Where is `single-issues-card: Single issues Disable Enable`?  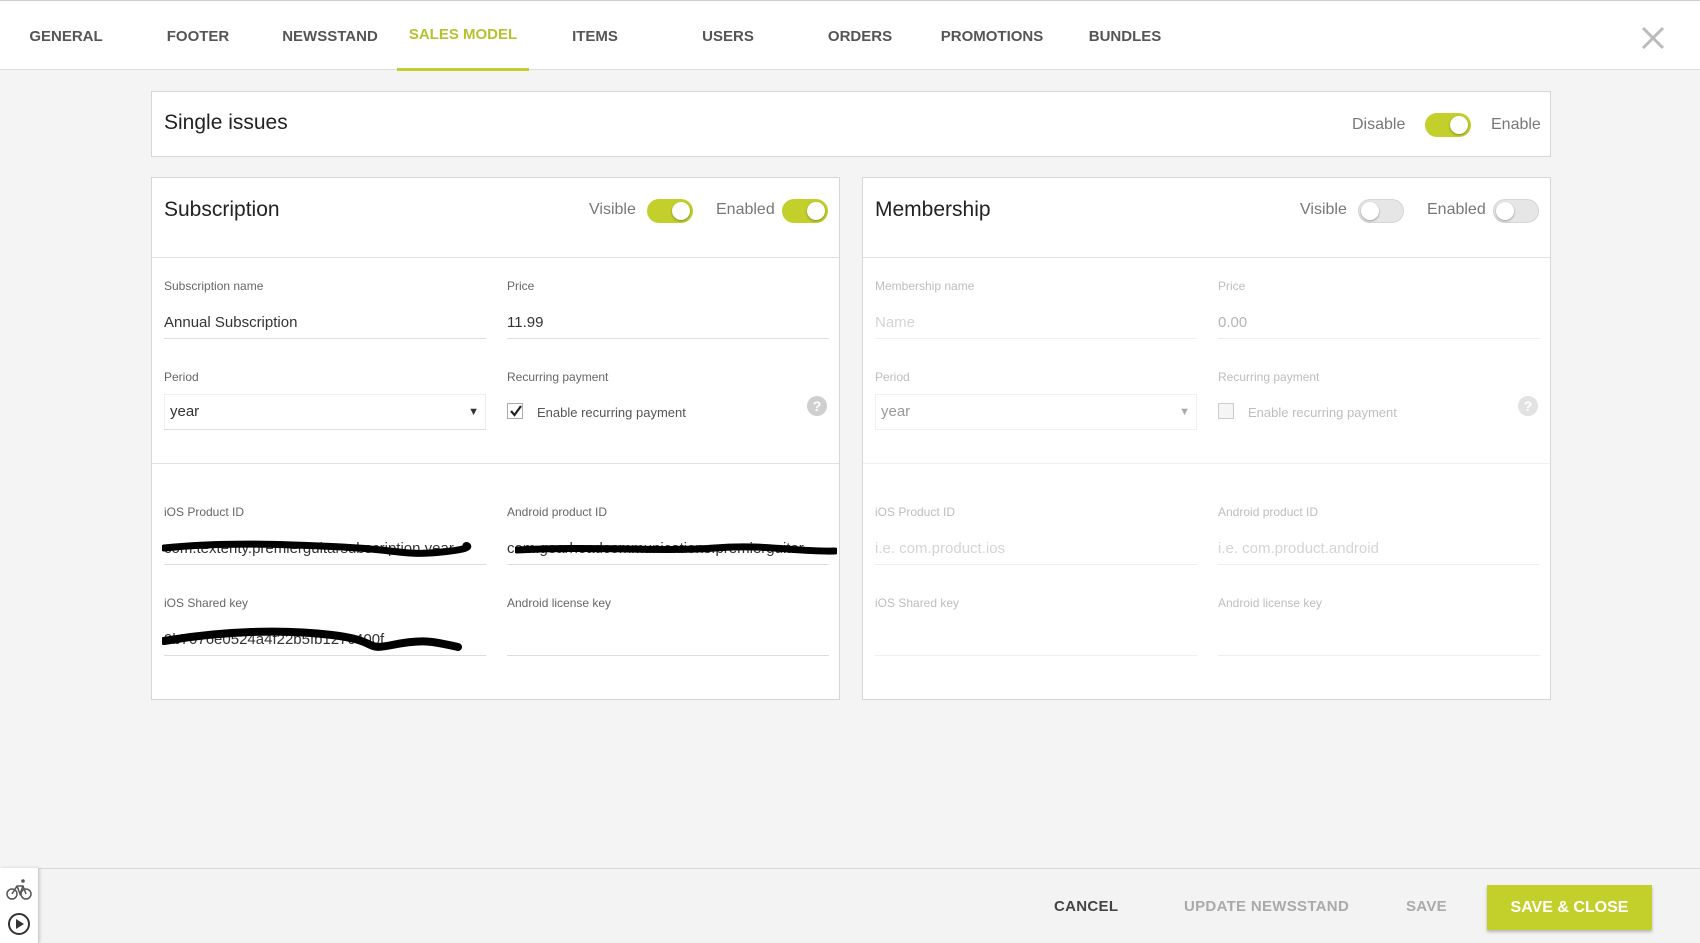
single-issues-card: Single issues Disable Enable is located at coordinates (851, 124).